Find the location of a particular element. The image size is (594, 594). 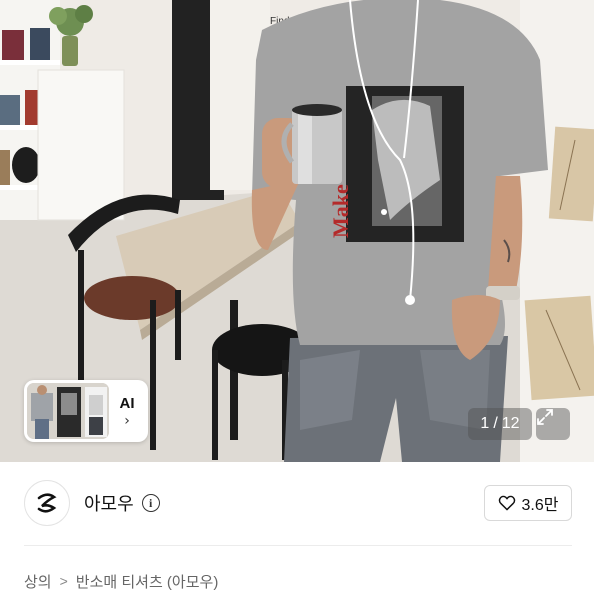

shop-logo-icon is located at coordinates (47, 503).